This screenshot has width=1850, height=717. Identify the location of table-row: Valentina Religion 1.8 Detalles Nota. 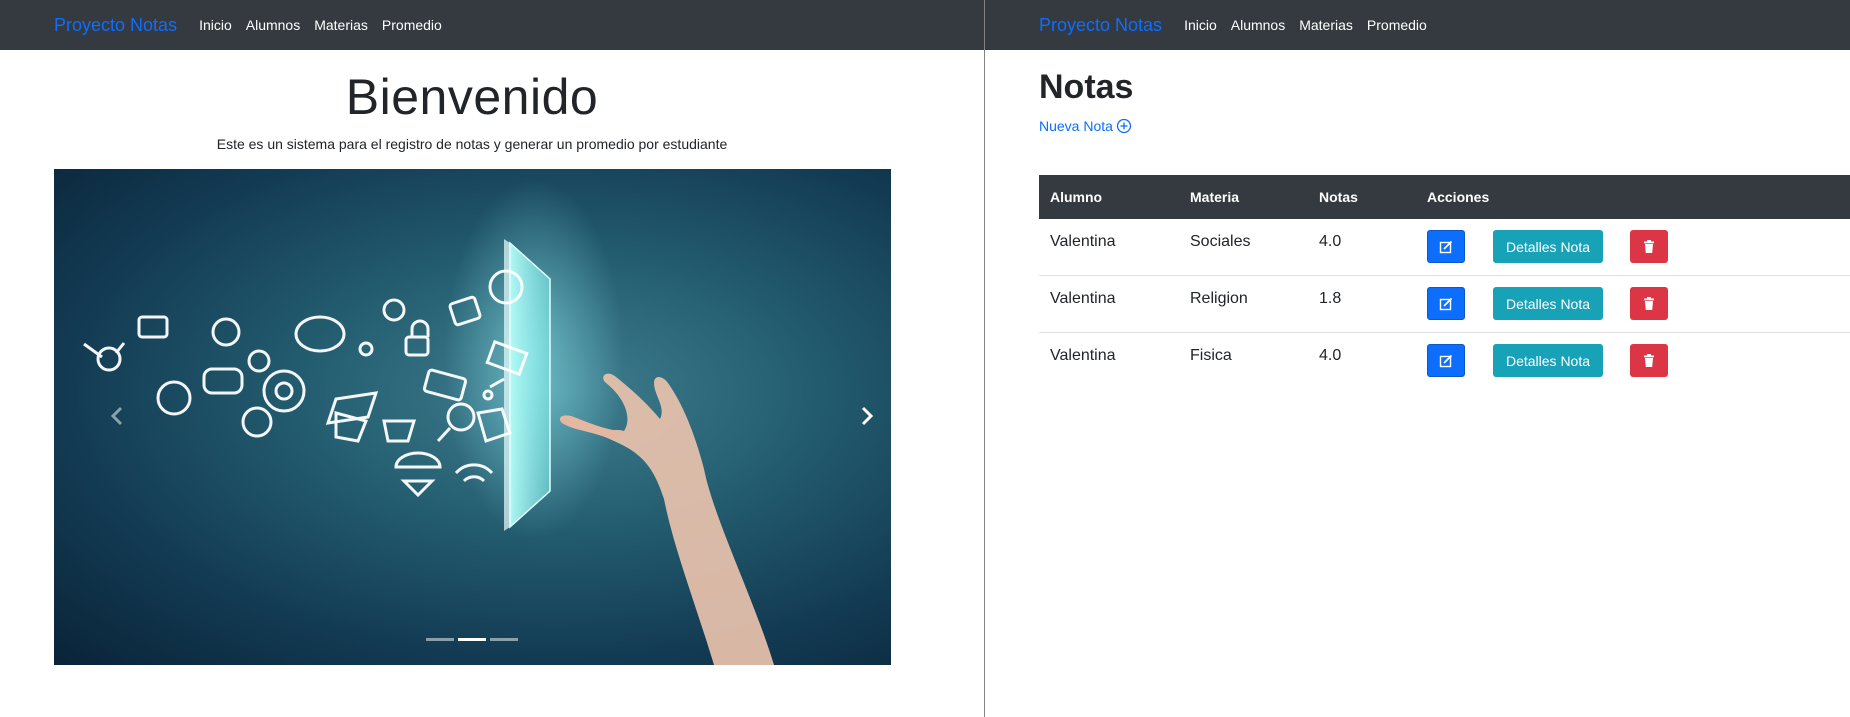
(1444, 304).